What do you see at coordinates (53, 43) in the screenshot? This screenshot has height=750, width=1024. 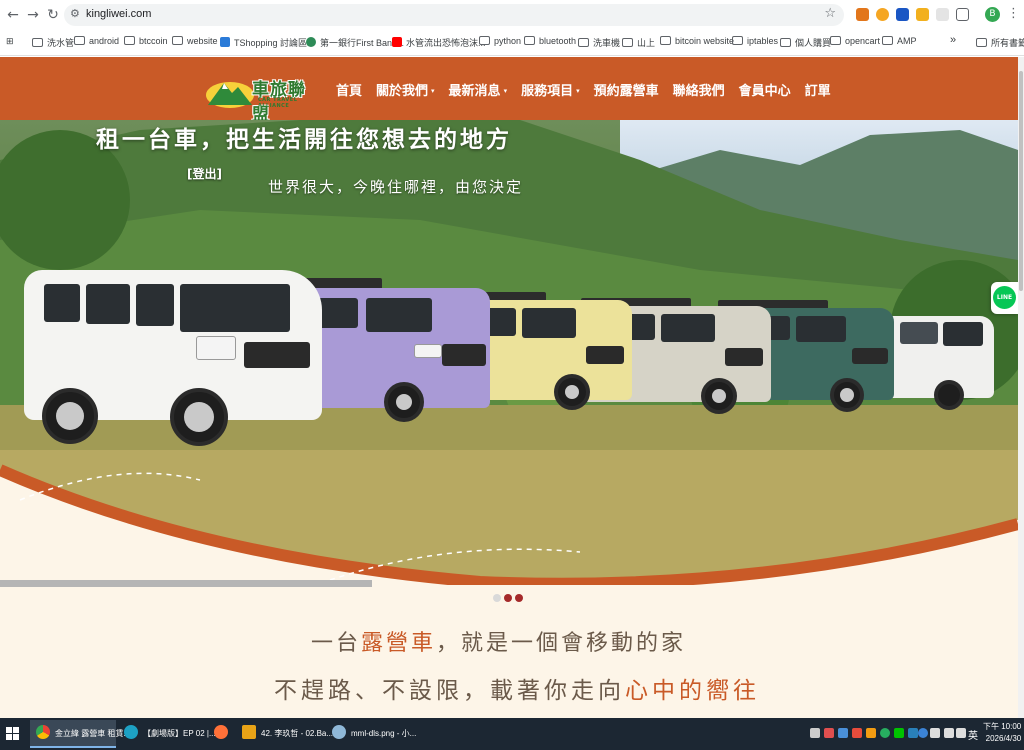 I see `bookmark-item: 洗水管` at bounding box center [53, 43].